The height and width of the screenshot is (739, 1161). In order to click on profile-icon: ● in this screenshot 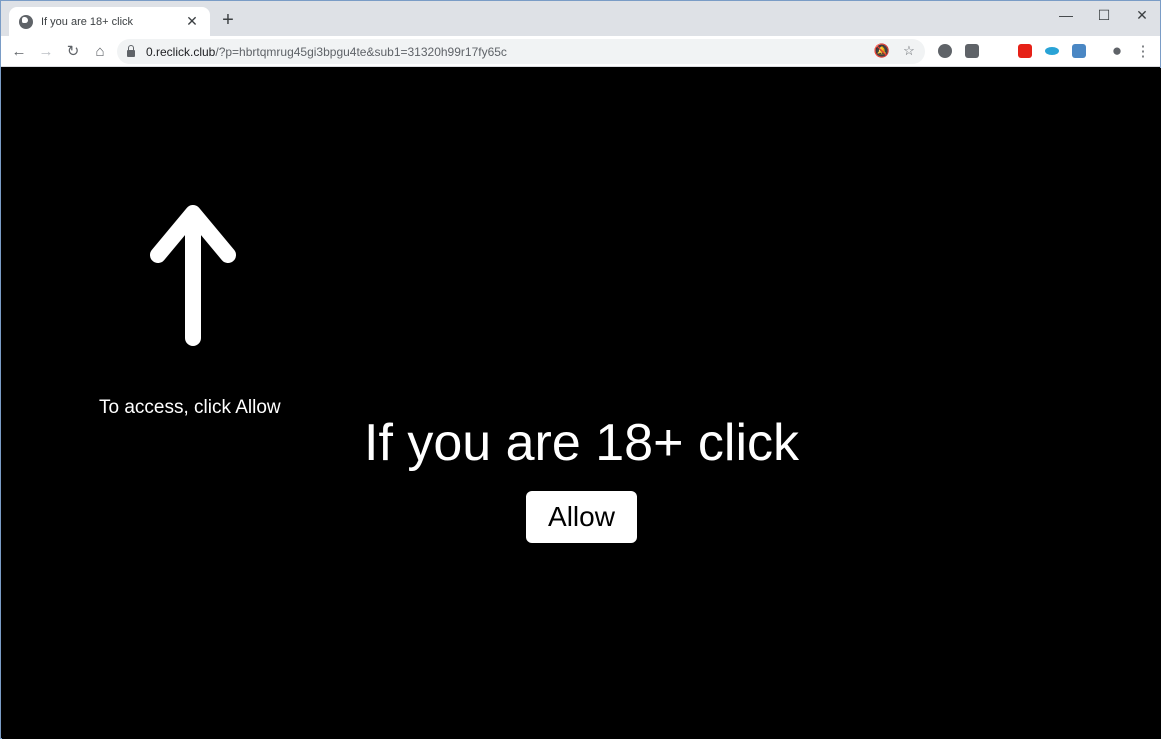, I will do `click(1117, 51)`.